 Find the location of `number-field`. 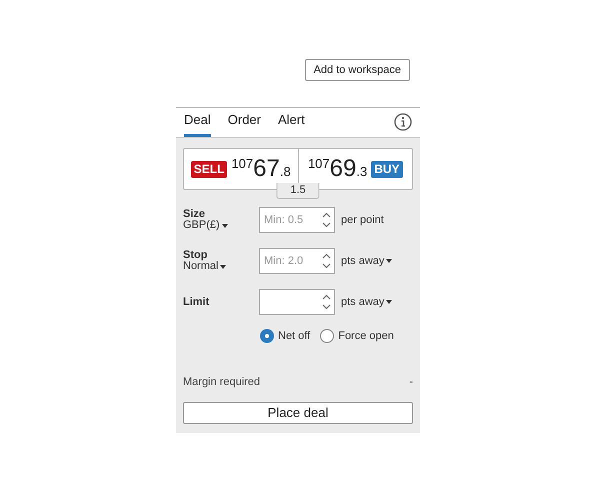

number-field is located at coordinates (297, 302).